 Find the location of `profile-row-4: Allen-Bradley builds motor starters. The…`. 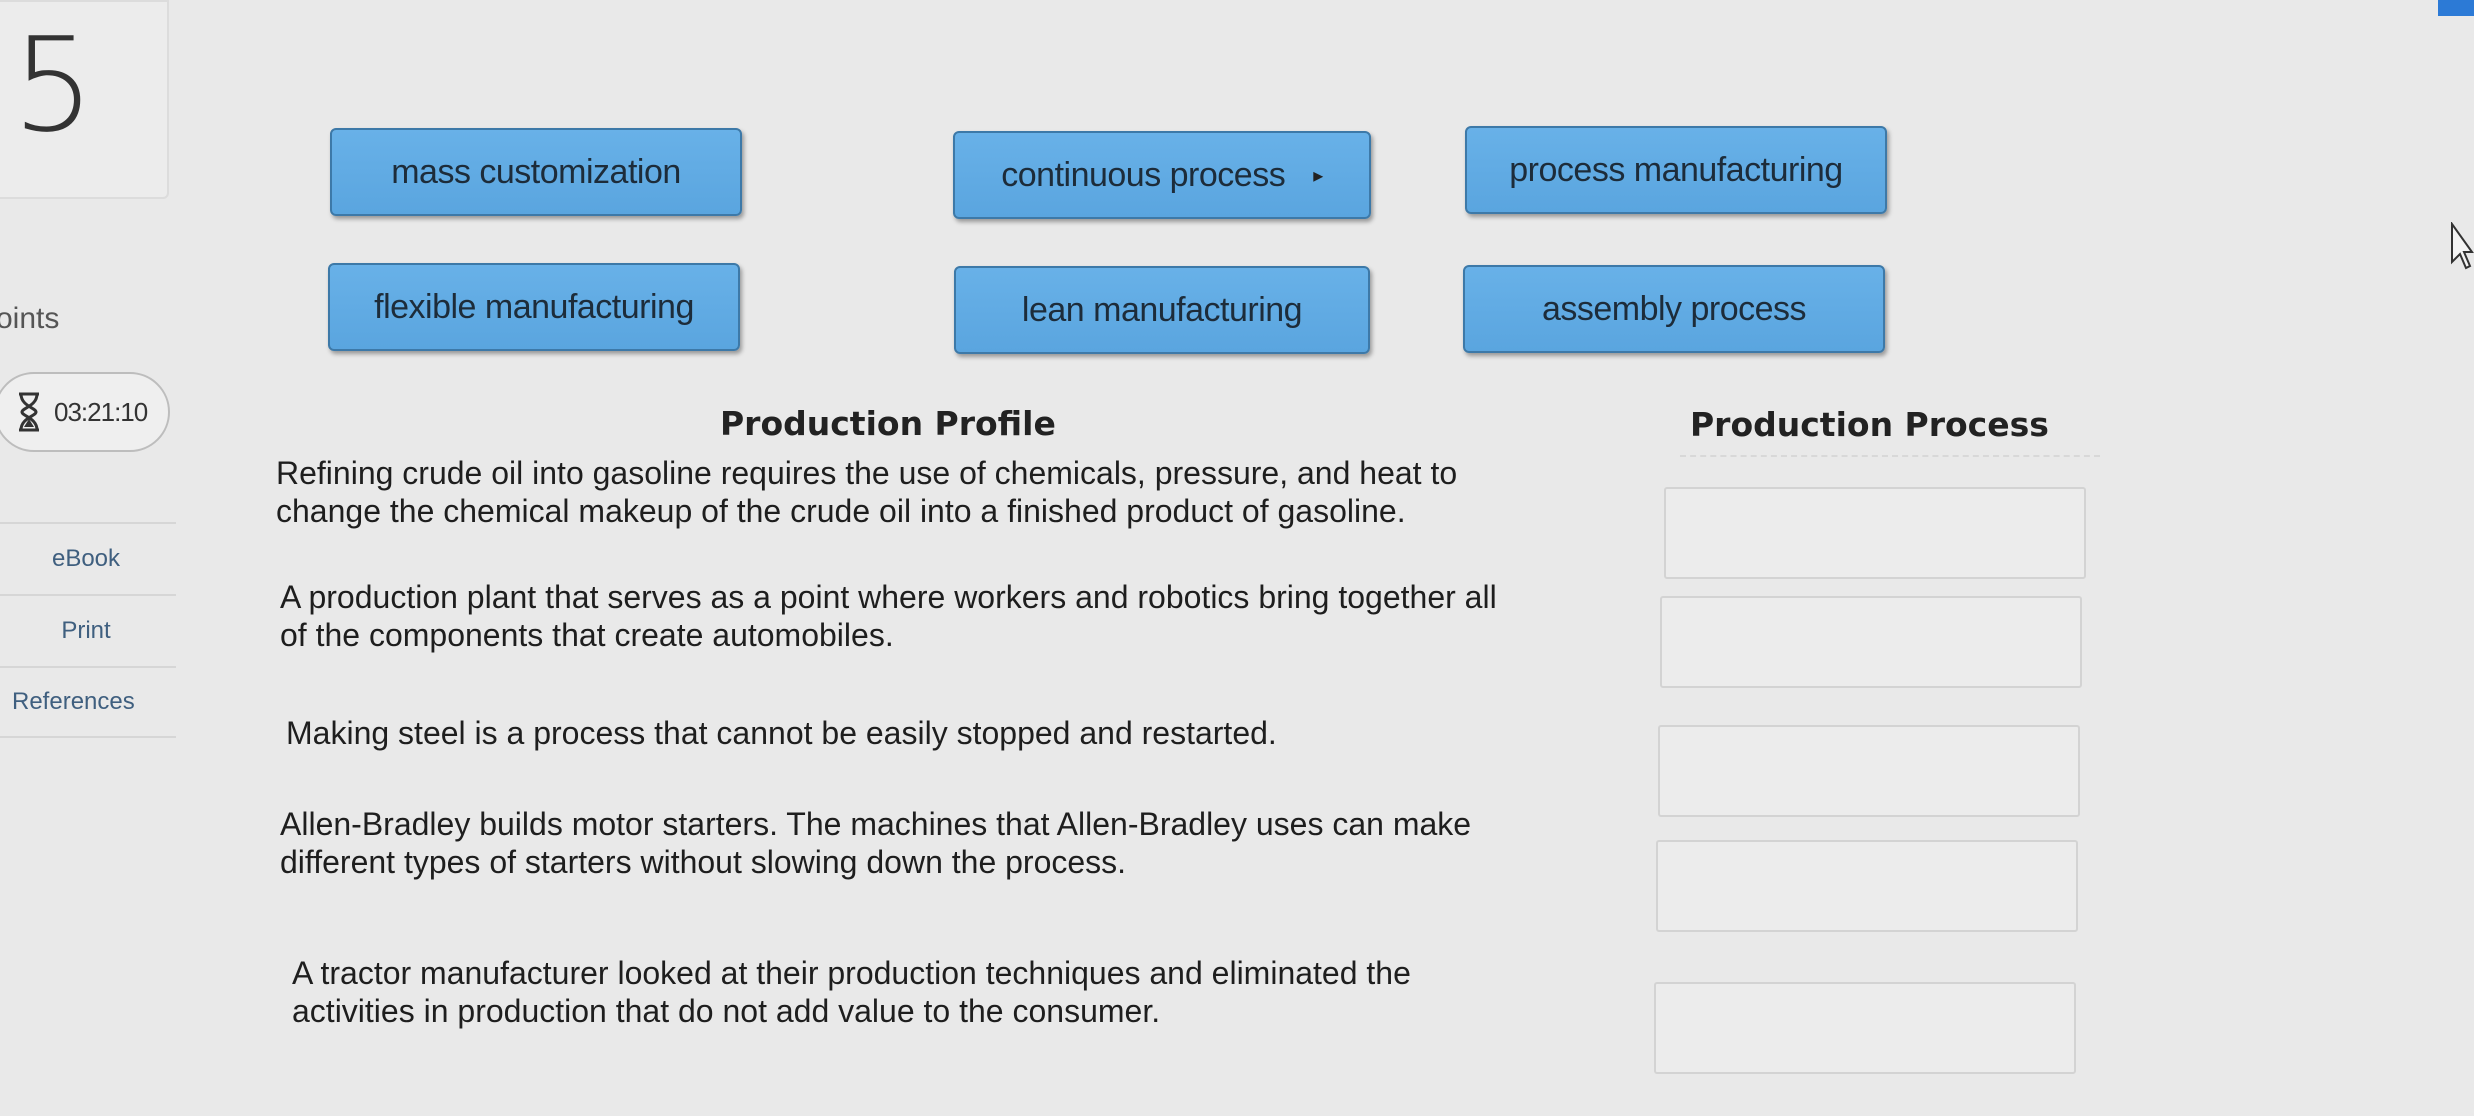

profile-row-4: Allen-Bradley builds motor starters. The… is located at coordinates (1000, 843).